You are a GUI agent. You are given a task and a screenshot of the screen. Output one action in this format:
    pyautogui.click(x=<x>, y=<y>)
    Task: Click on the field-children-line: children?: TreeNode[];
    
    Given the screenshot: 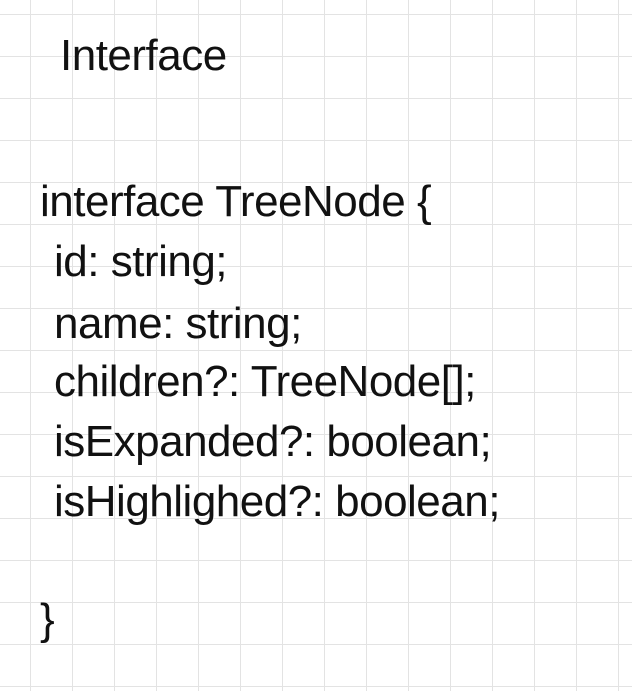 What is the action you would take?
    pyautogui.click(x=265, y=381)
    